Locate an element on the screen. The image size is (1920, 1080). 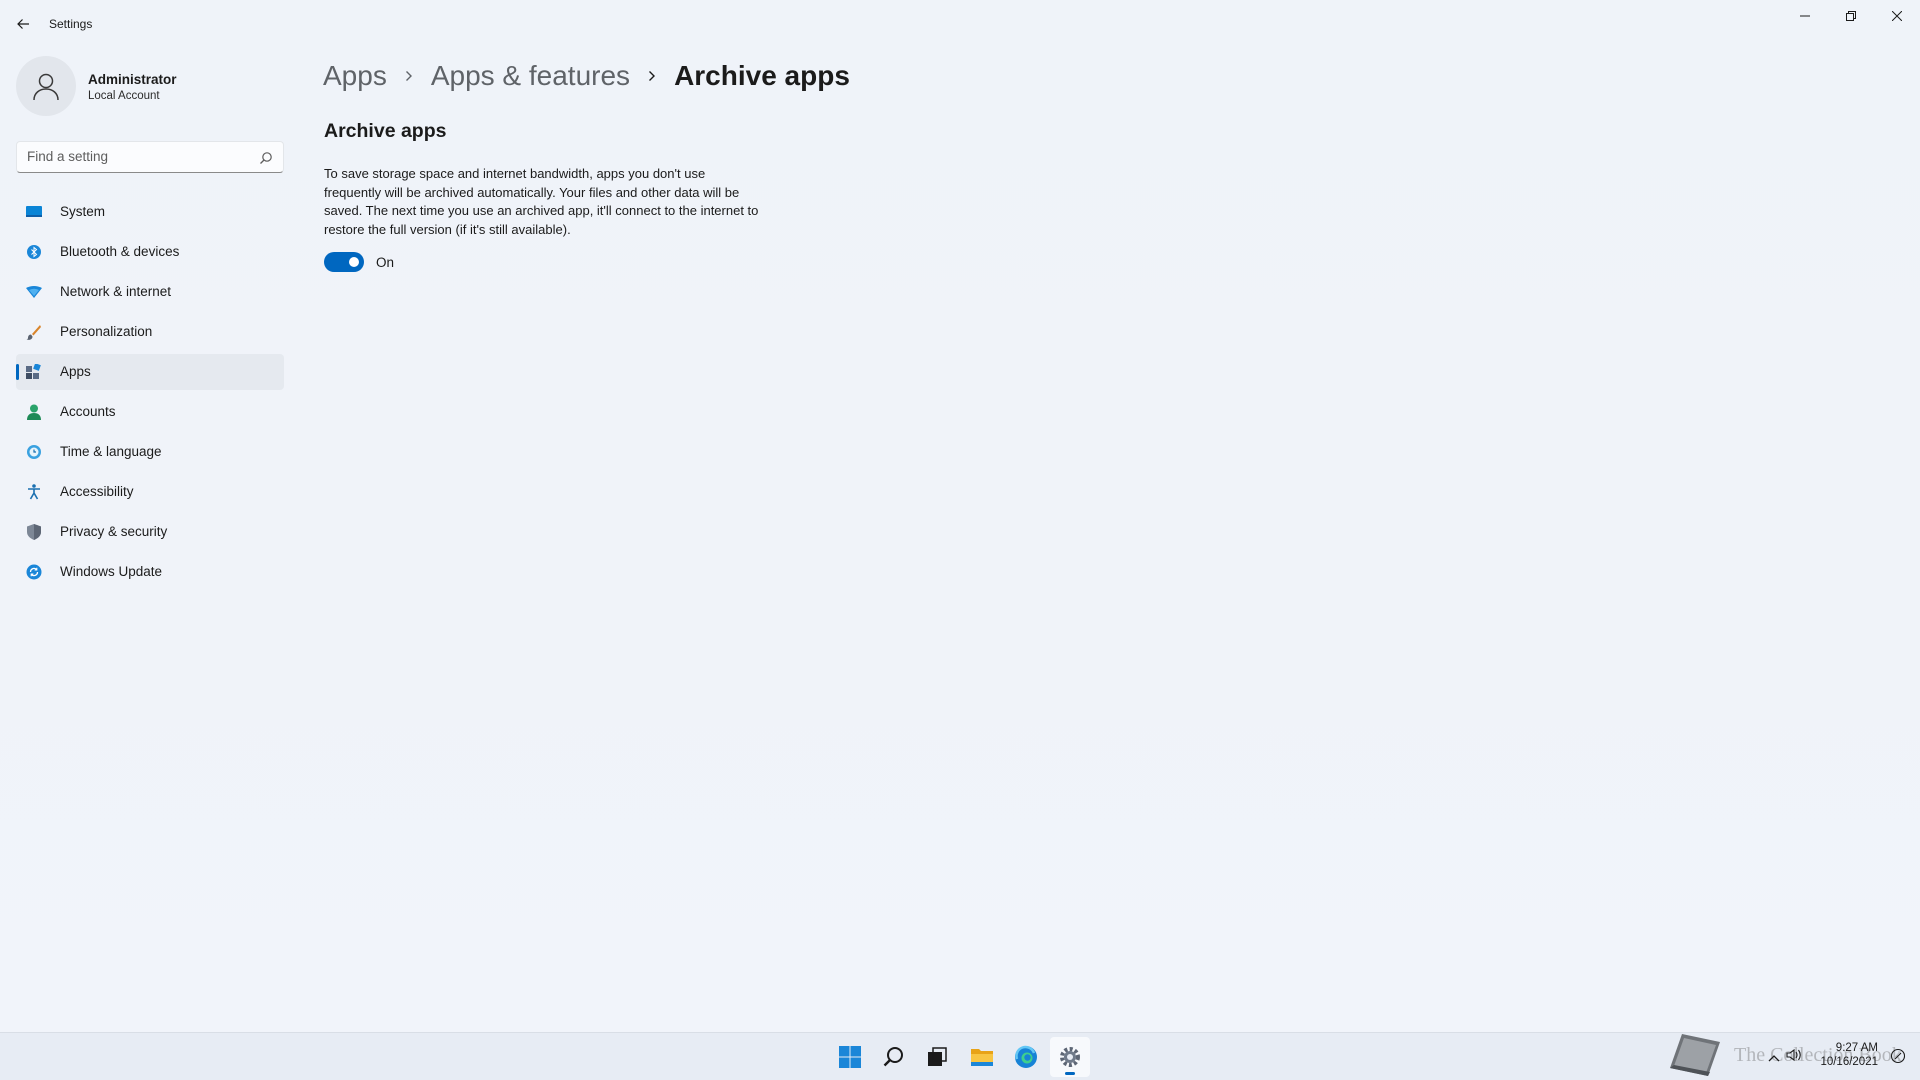
account-type: Local Account is located at coordinates (124, 96).